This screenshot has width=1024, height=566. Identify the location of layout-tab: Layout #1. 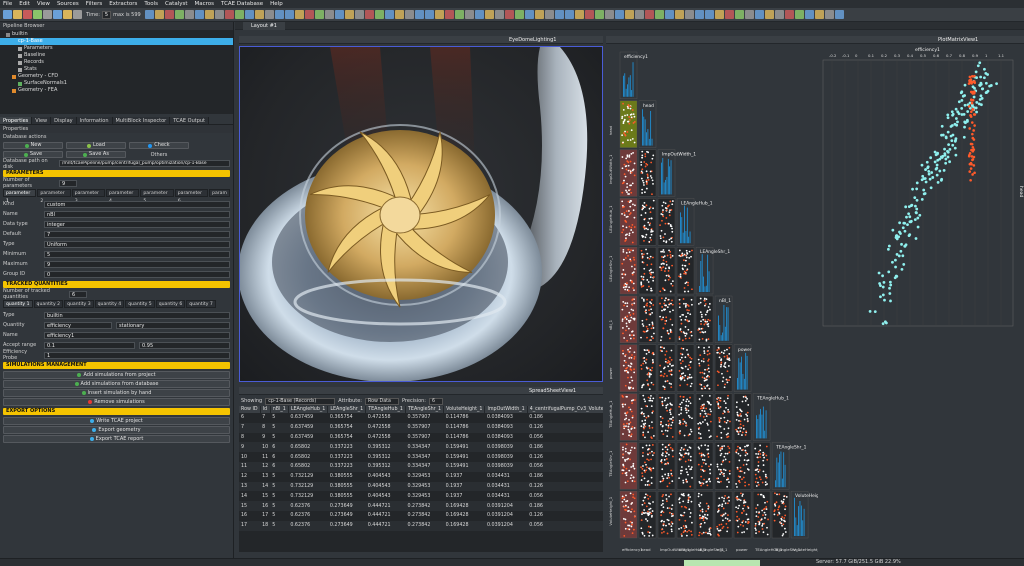
(264, 26).